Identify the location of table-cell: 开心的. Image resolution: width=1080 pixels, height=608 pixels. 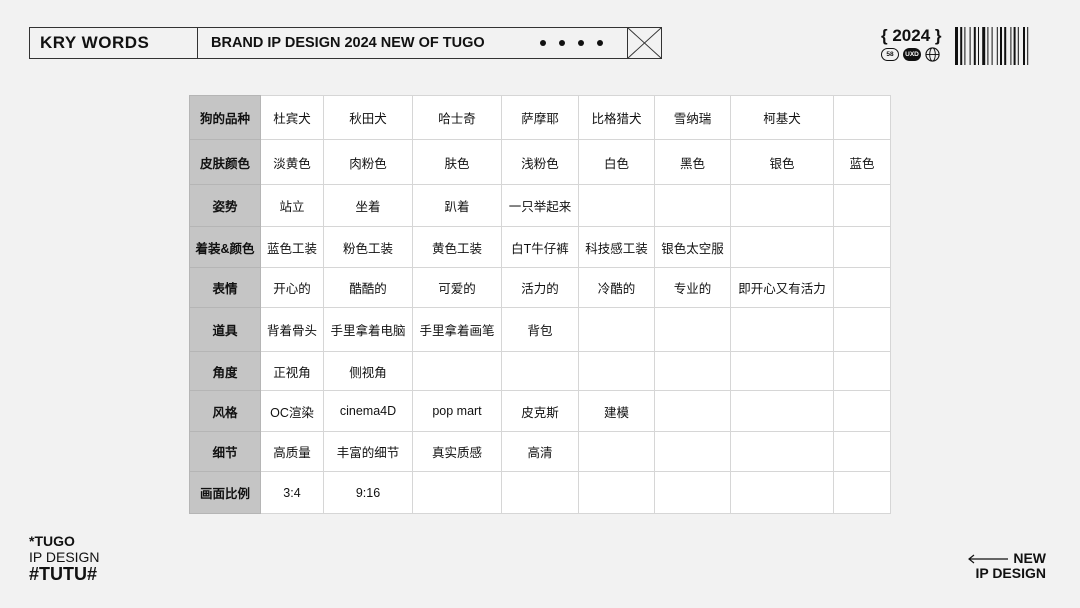
(292, 287).